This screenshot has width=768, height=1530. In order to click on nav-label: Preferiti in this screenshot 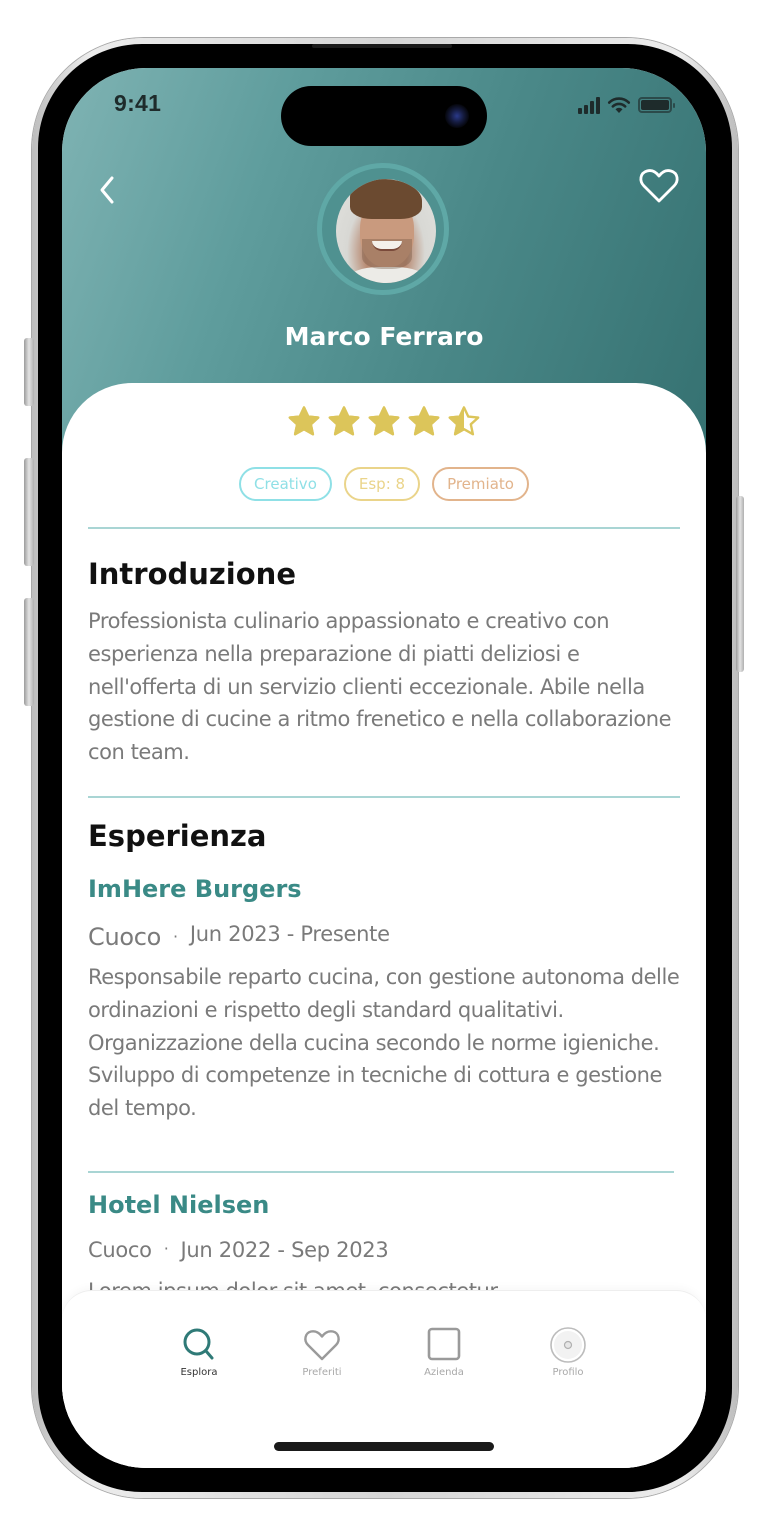, I will do `click(322, 1372)`.